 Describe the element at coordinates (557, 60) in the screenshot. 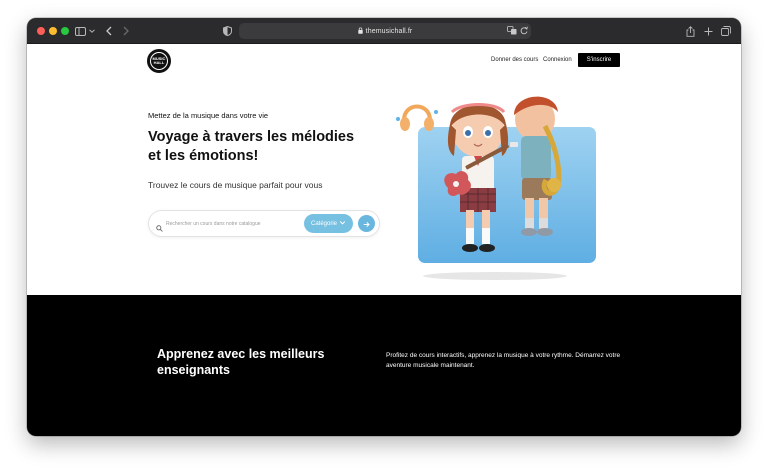

I see `nav-link-login: Connexion` at that location.